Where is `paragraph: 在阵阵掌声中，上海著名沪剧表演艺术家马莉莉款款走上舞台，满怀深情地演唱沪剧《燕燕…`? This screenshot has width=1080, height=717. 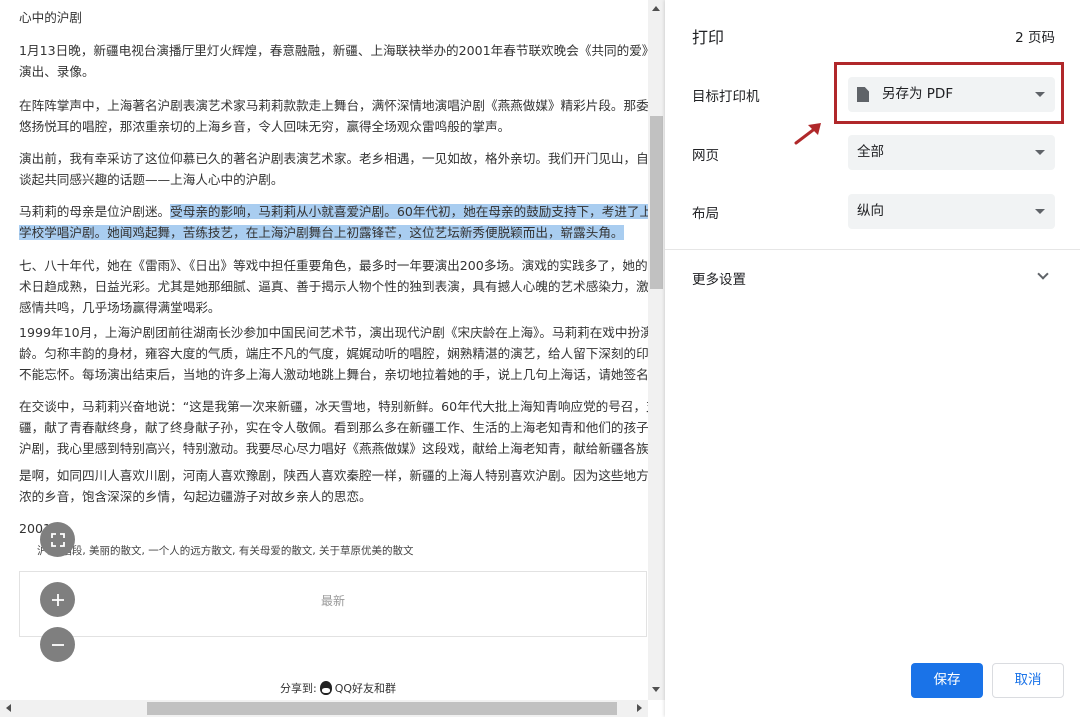
paragraph: 在阵阵掌声中，上海著名沪剧表演艺术家马莉莉款款走上舞台，满怀深情地演唱沪剧《燕燕… is located at coordinates (333, 116).